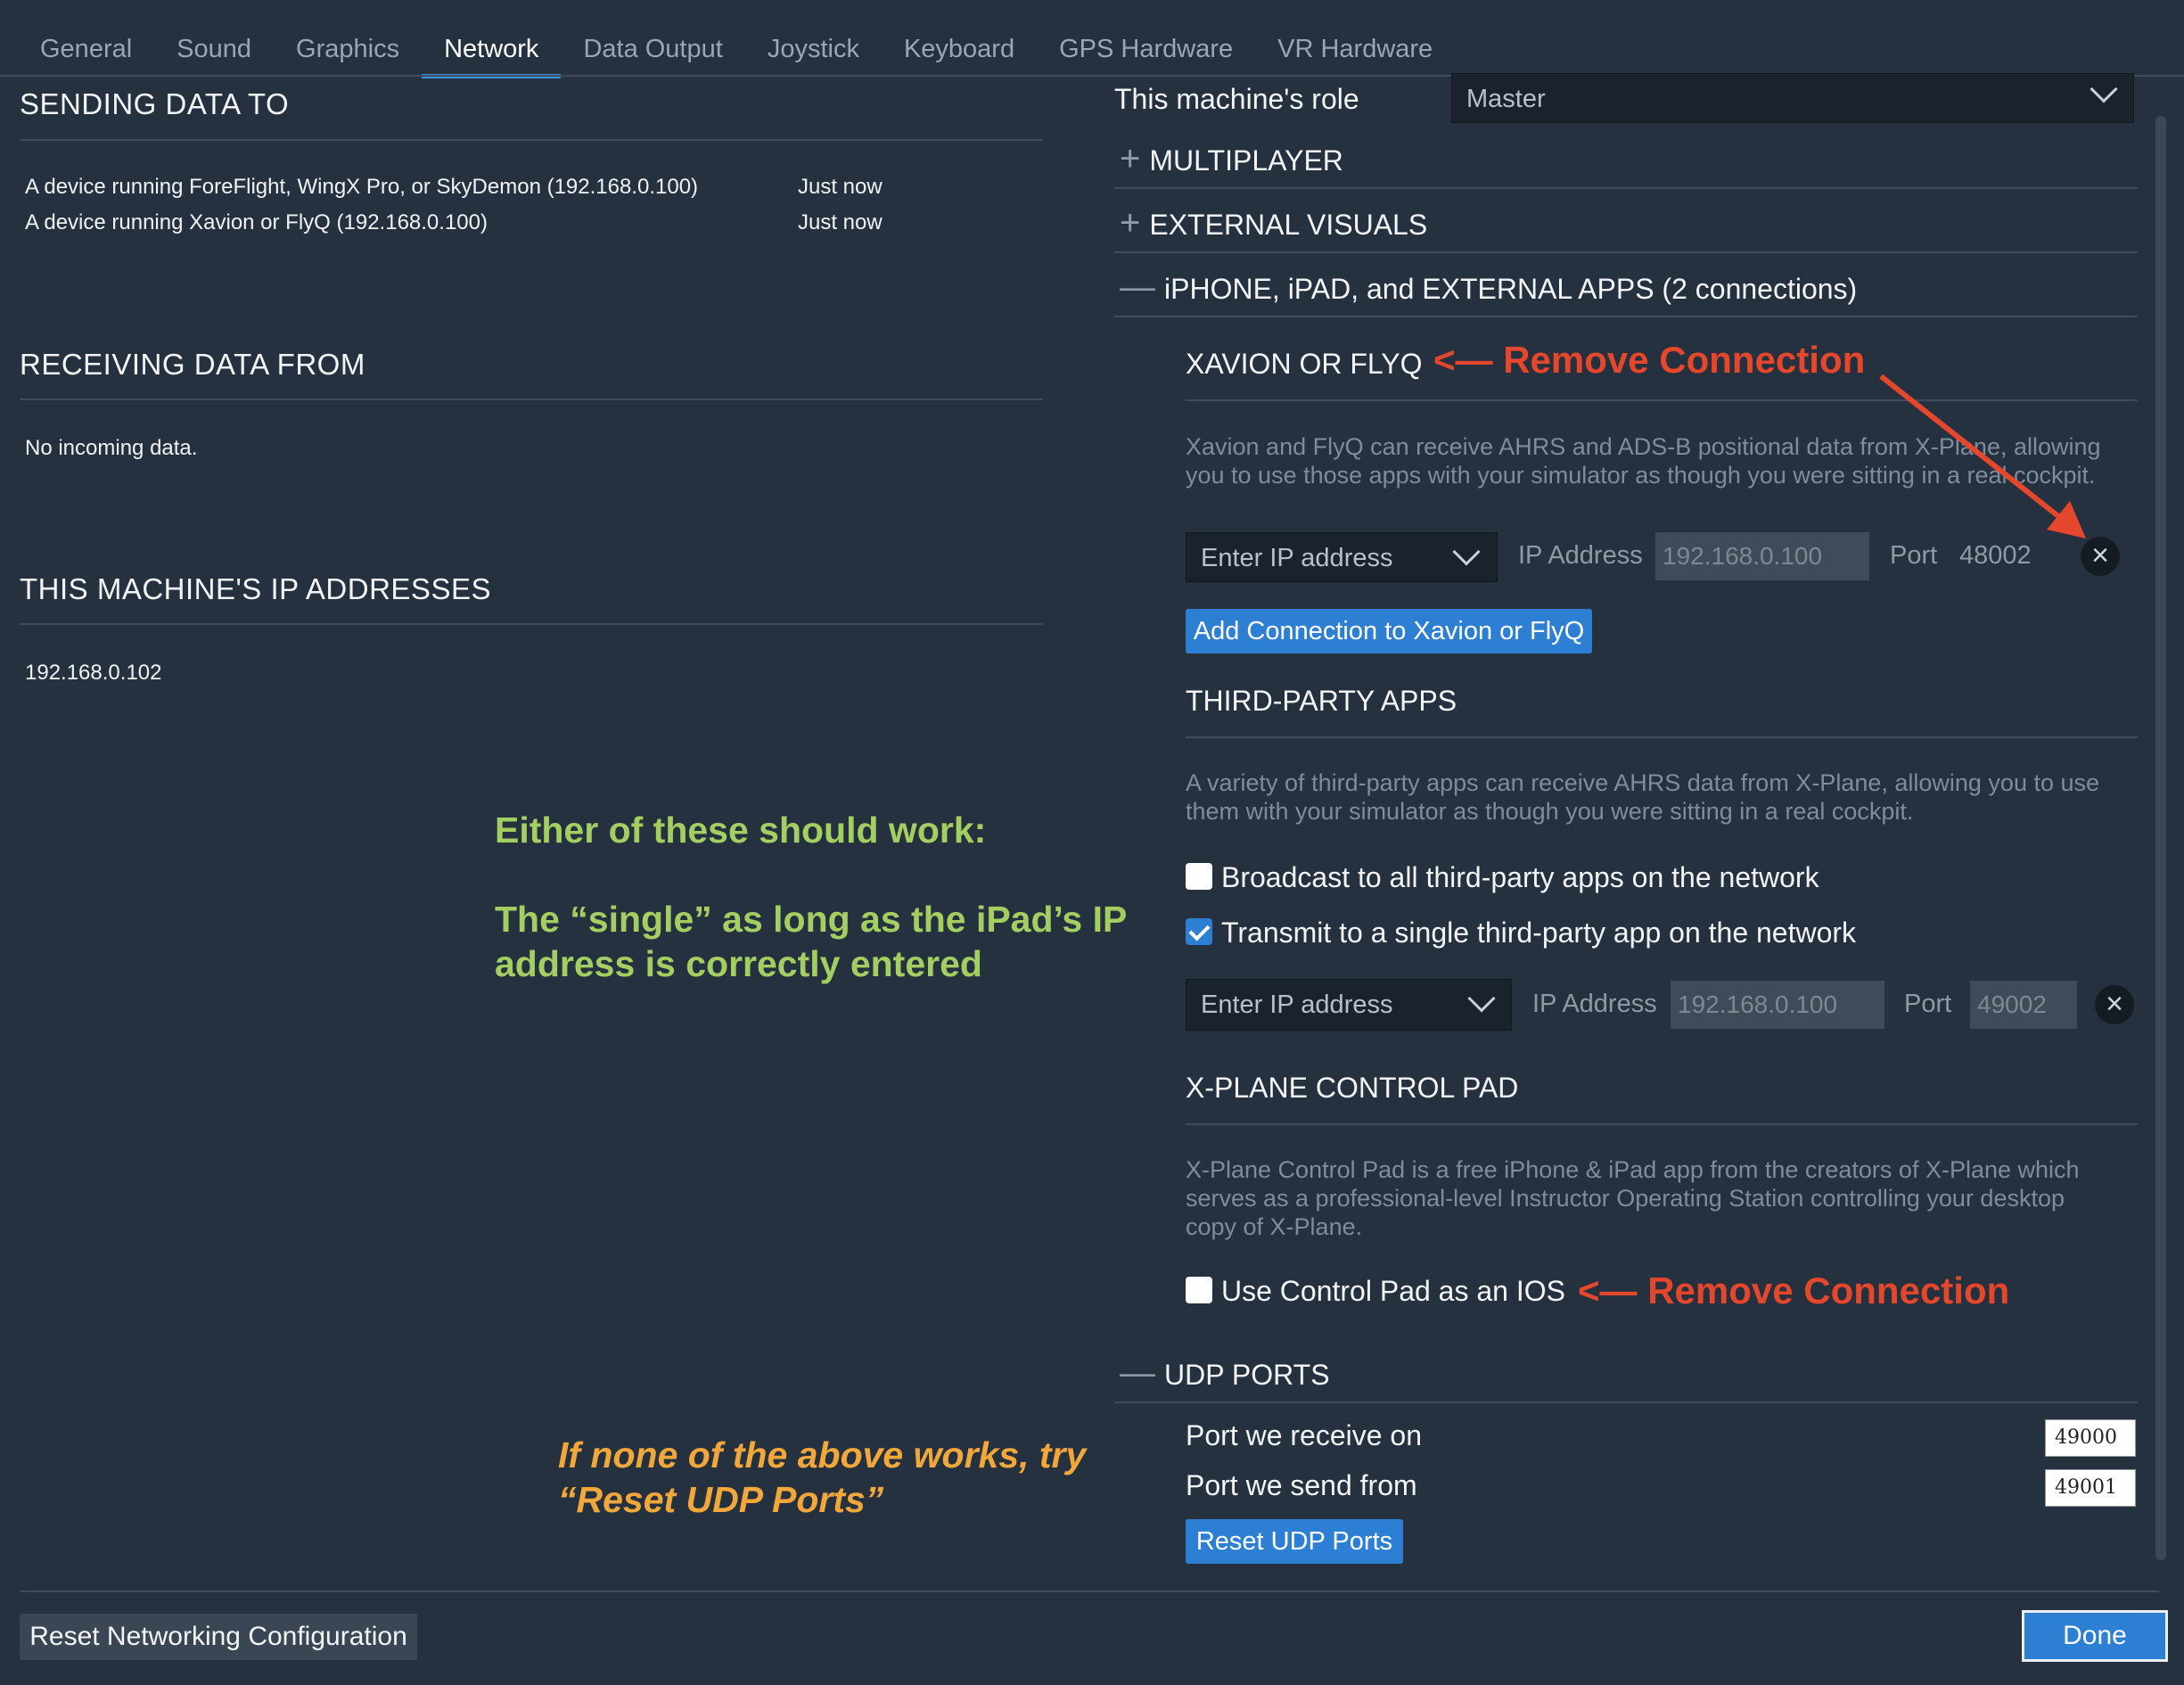  Describe the element at coordinates (1983, 456) in the screenshot. I see `annotation-arrow` at that location.